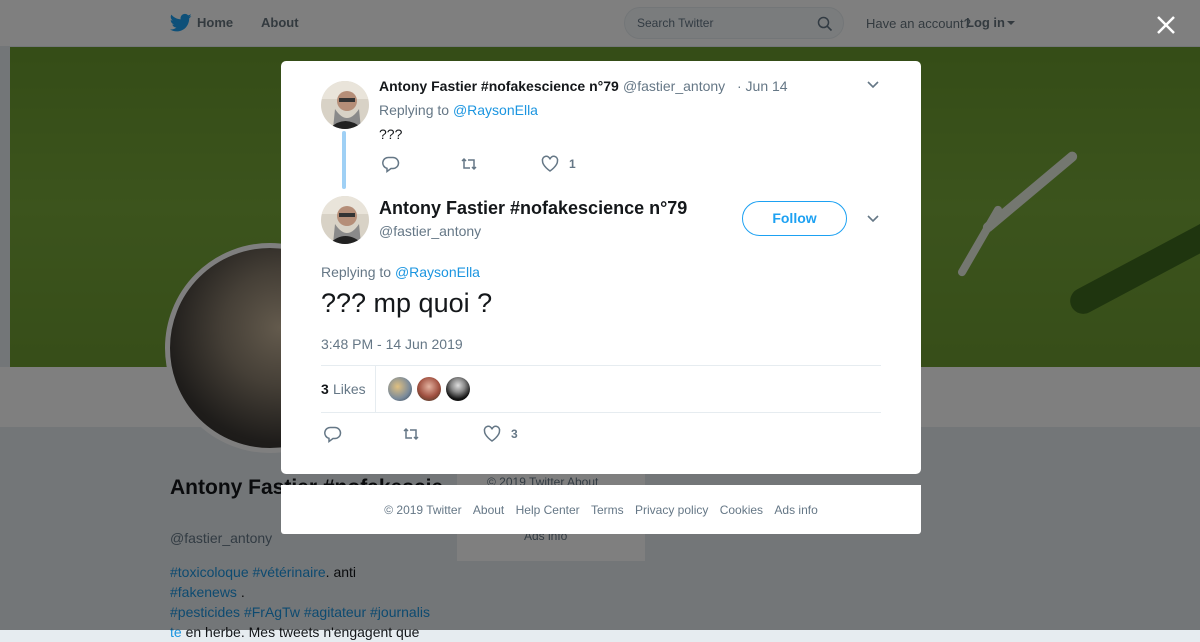 The image size is (1200, 642). What do you see at coordinates (349, 389) in the screenshot?
I see `likes-label: Likes` at bounding box center [349, 389].